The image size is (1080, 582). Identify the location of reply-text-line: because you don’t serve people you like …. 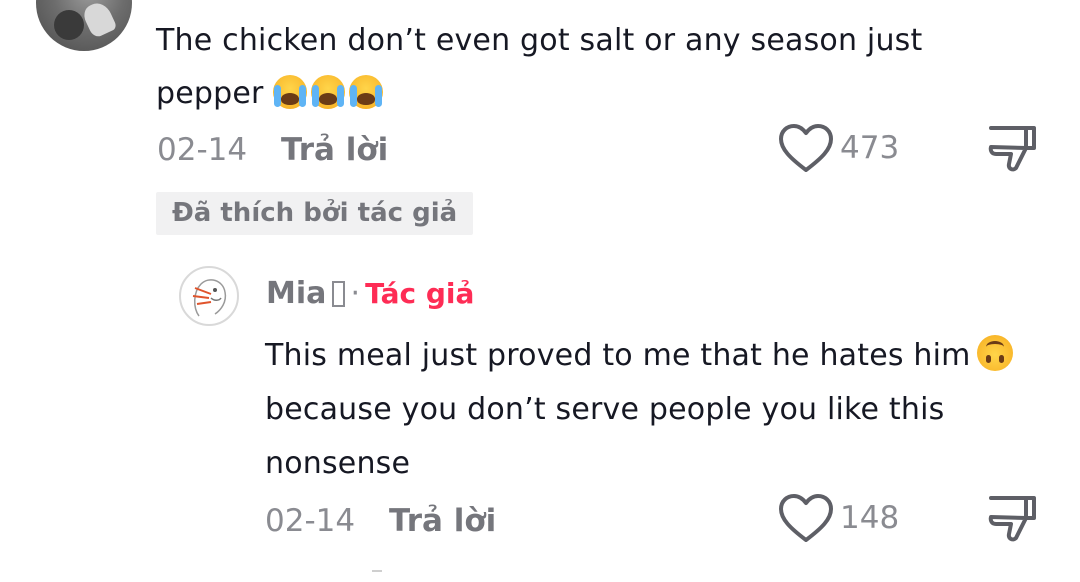
(605, 409).